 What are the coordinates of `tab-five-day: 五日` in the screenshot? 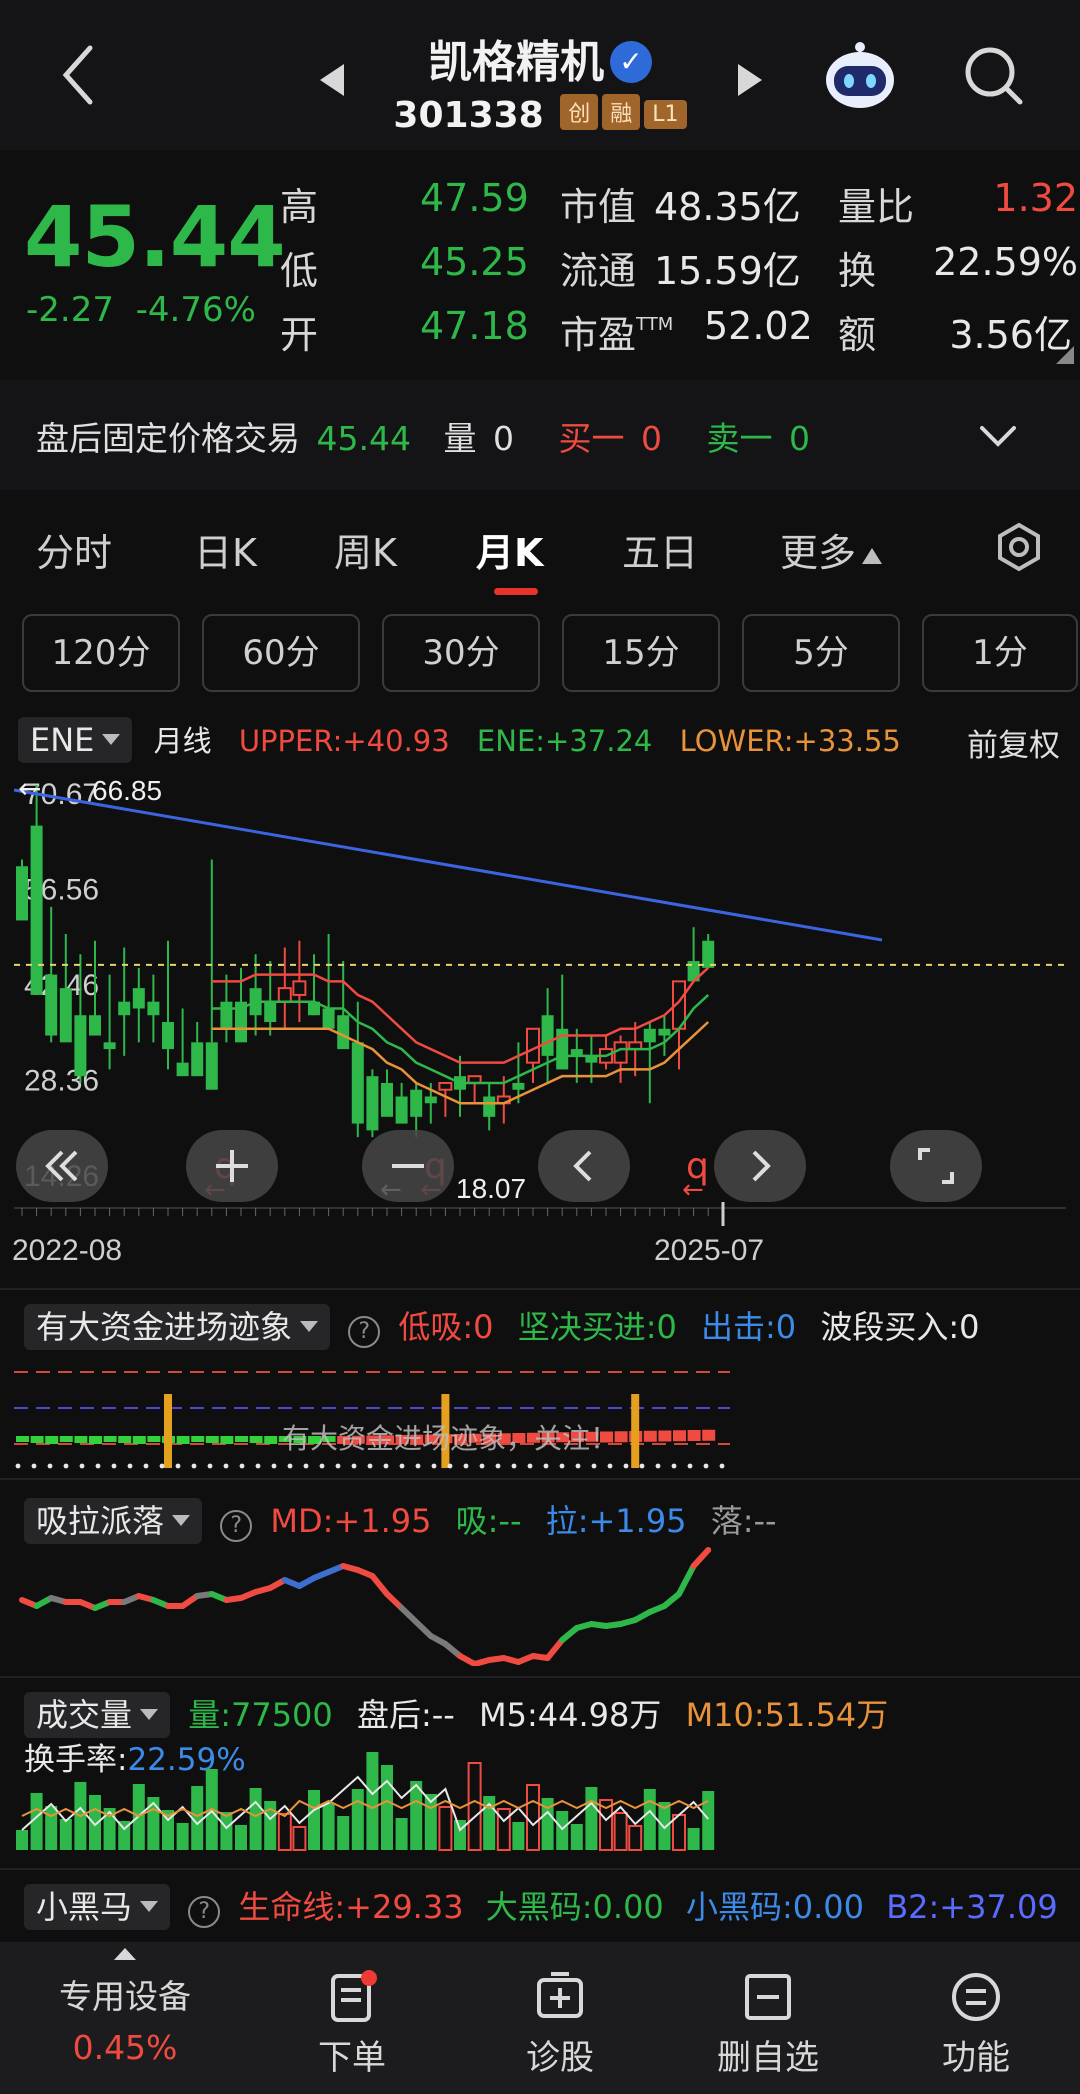 It's located at (660, 549).